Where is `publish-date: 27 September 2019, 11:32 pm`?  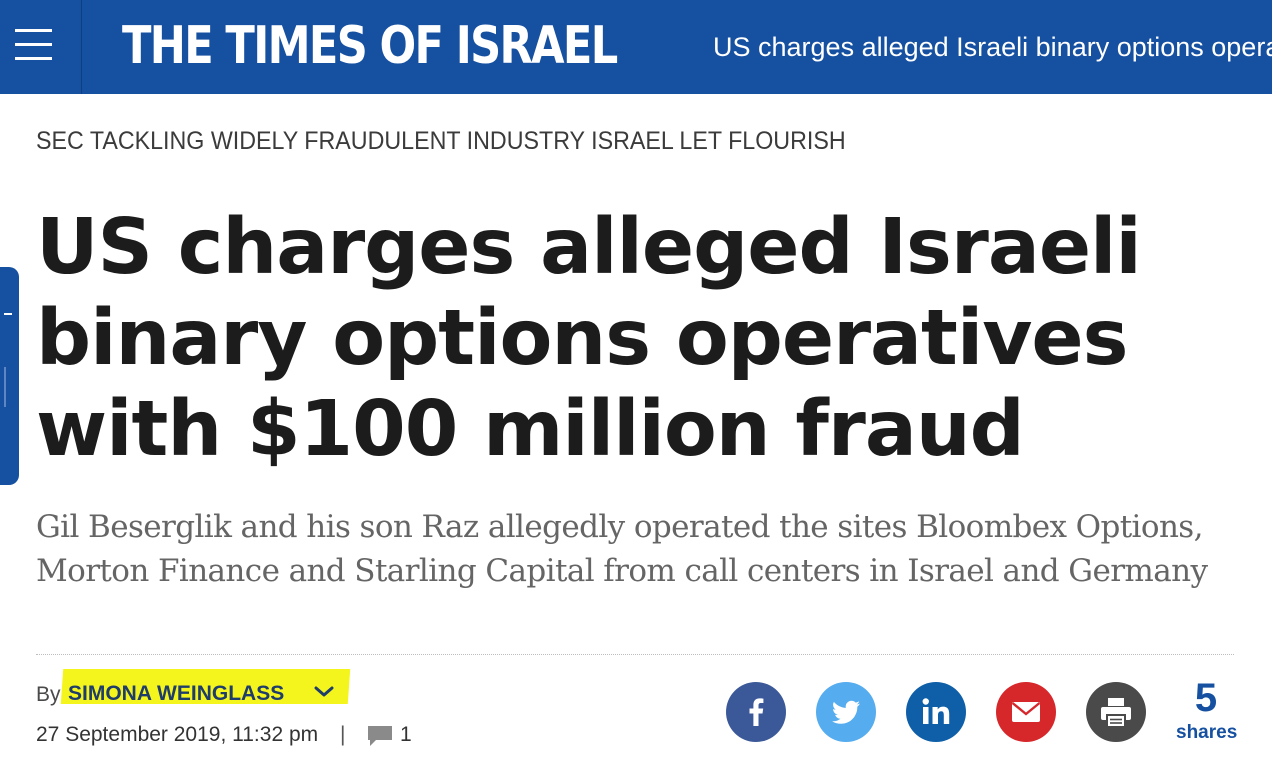
publish-date: 27 September 2019, 11:32 pm is located at coordinates (177, 734).